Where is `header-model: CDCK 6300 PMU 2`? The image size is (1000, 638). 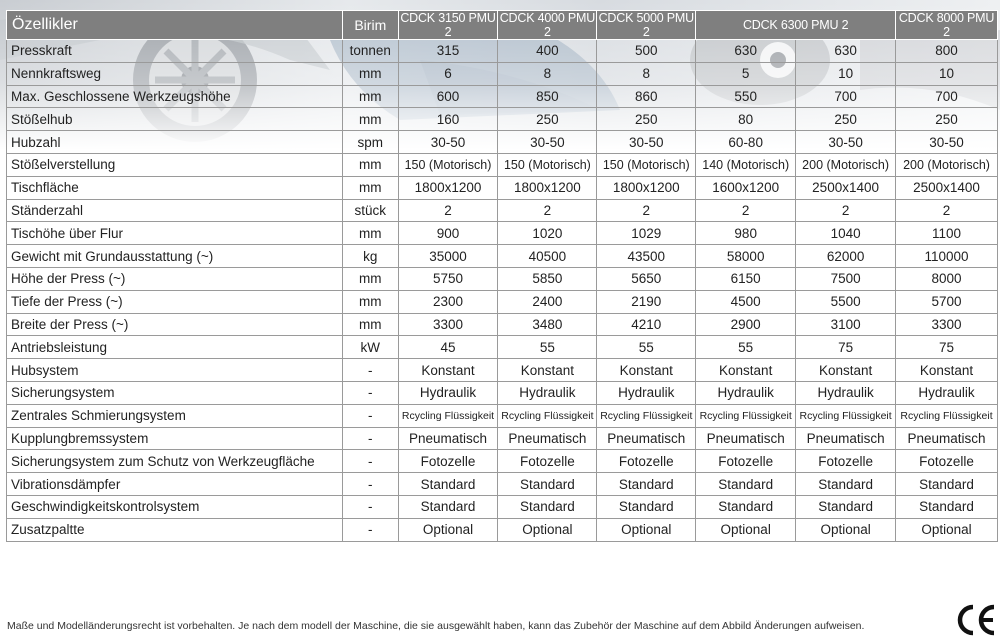
header-model: CDCK 6300 PMU 2 is located at coordinates (796, 25).